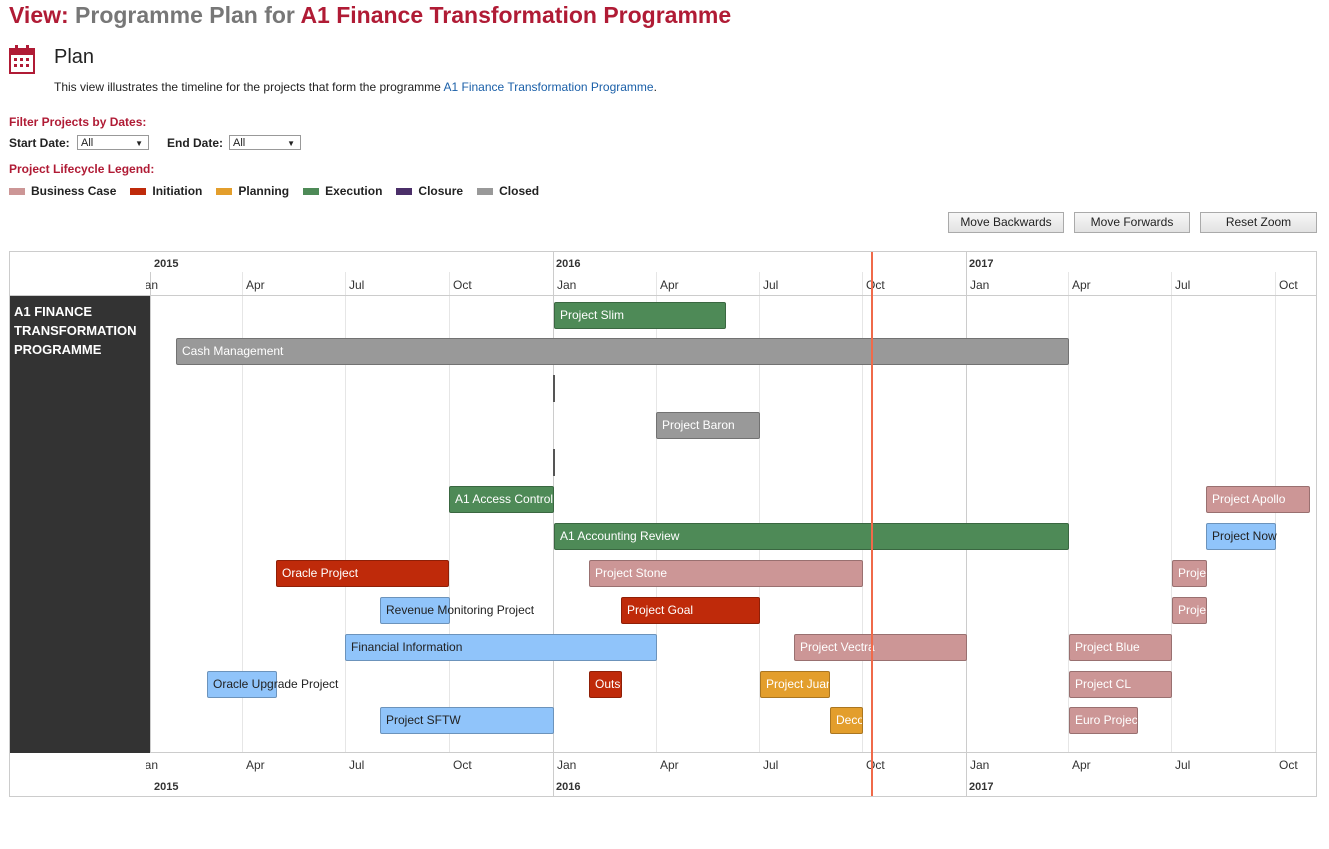 Image resolution: width=1329 pixels, height=849 pixels. Describe the element at coordinates (811, 536) in the screenshot. I see `project-bar: A1 Accounting Review` at that location.